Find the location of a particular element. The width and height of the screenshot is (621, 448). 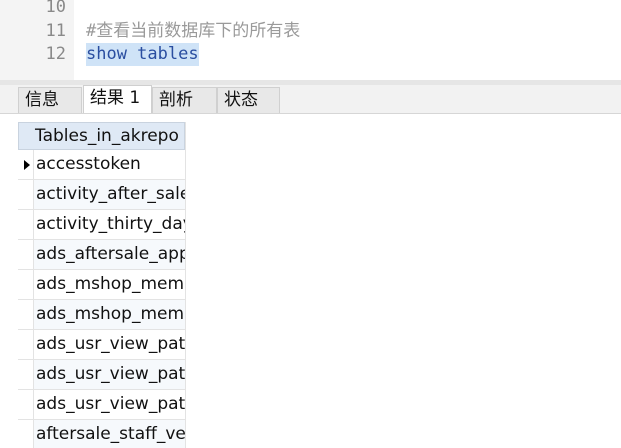

line-number: 12 is located at coordinates (55, 54).